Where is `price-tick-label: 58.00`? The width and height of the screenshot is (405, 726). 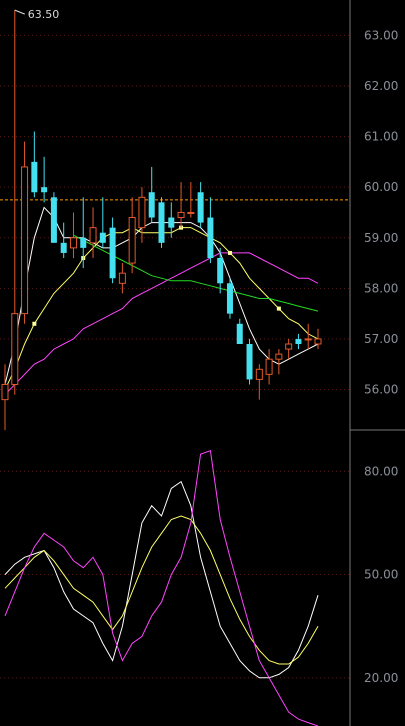 price-tick-label: 58.00 is located at coordinates (381, 288).